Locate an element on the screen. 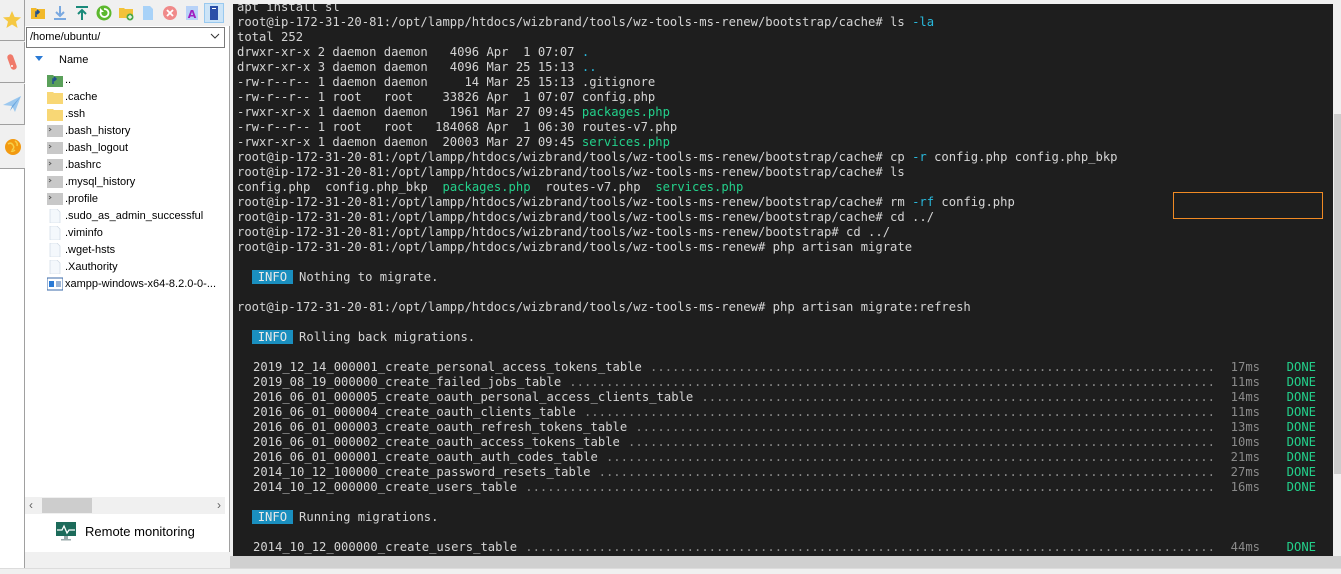 This screenshot has height=574, width=1341. globe-icon is located at coordinates (12, 146).